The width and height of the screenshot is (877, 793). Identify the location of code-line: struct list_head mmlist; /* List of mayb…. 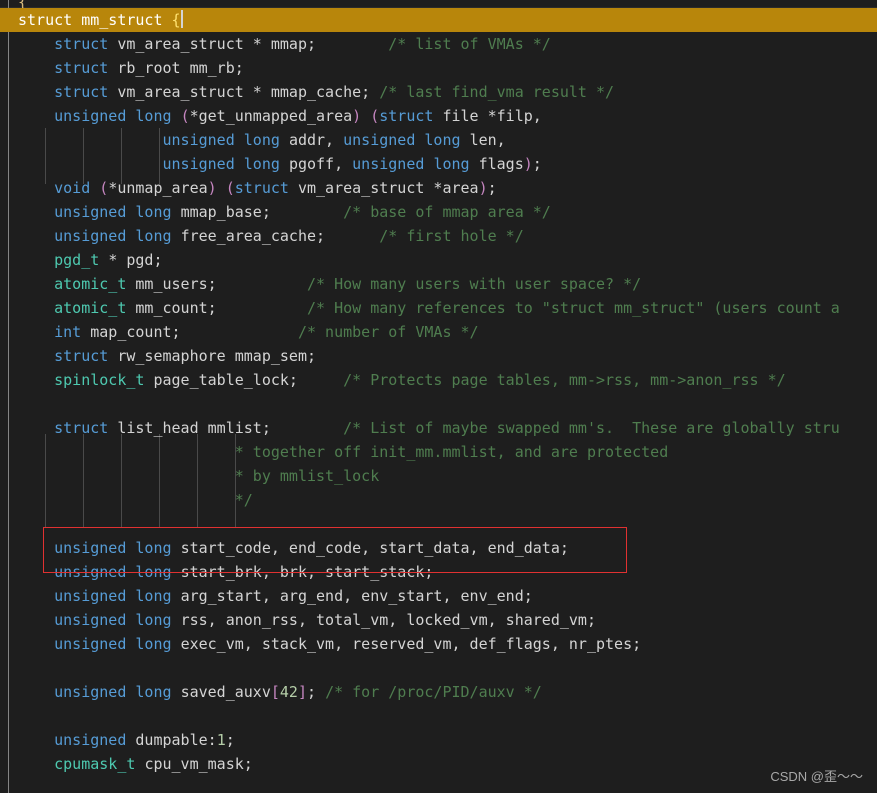
(438, 428).